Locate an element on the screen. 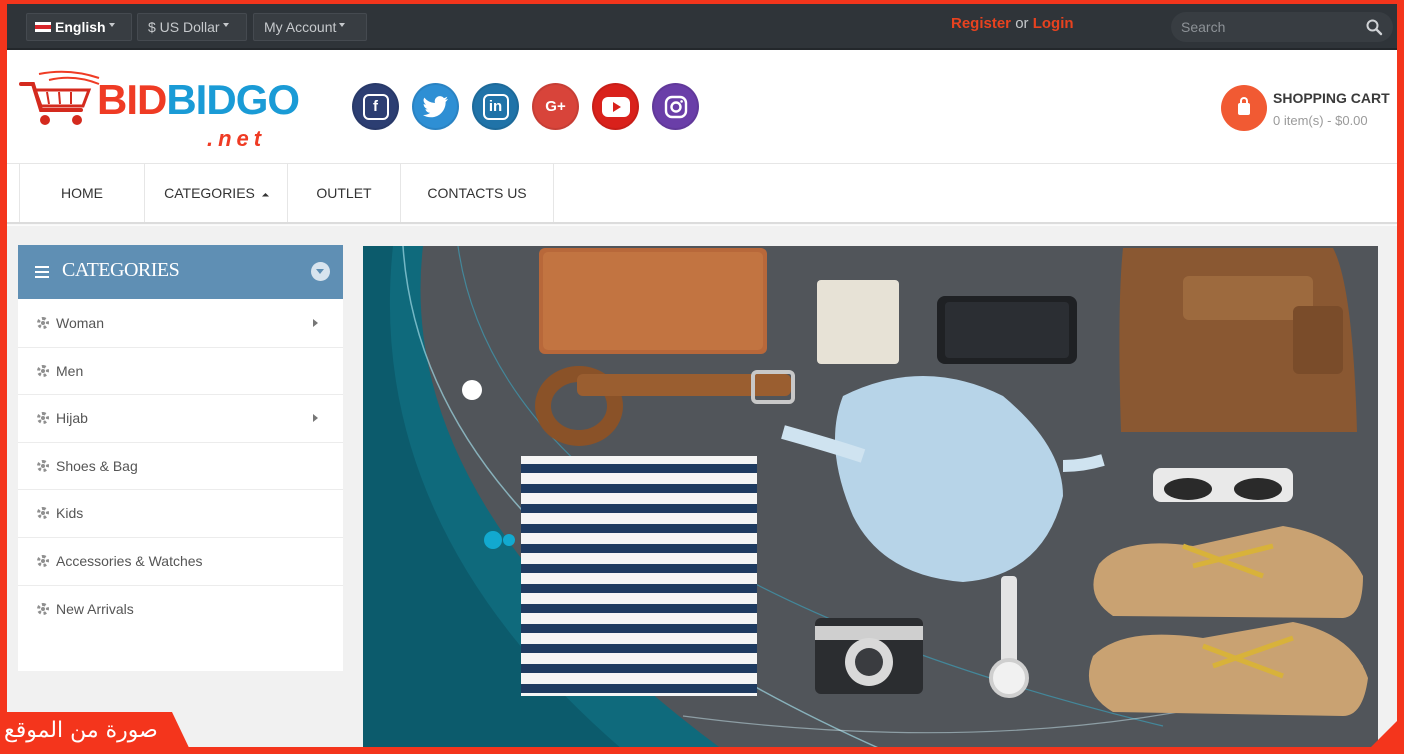 The width and height of the screenshot is (1404, 754). language-selector: English is located at coordinates (79, 27).